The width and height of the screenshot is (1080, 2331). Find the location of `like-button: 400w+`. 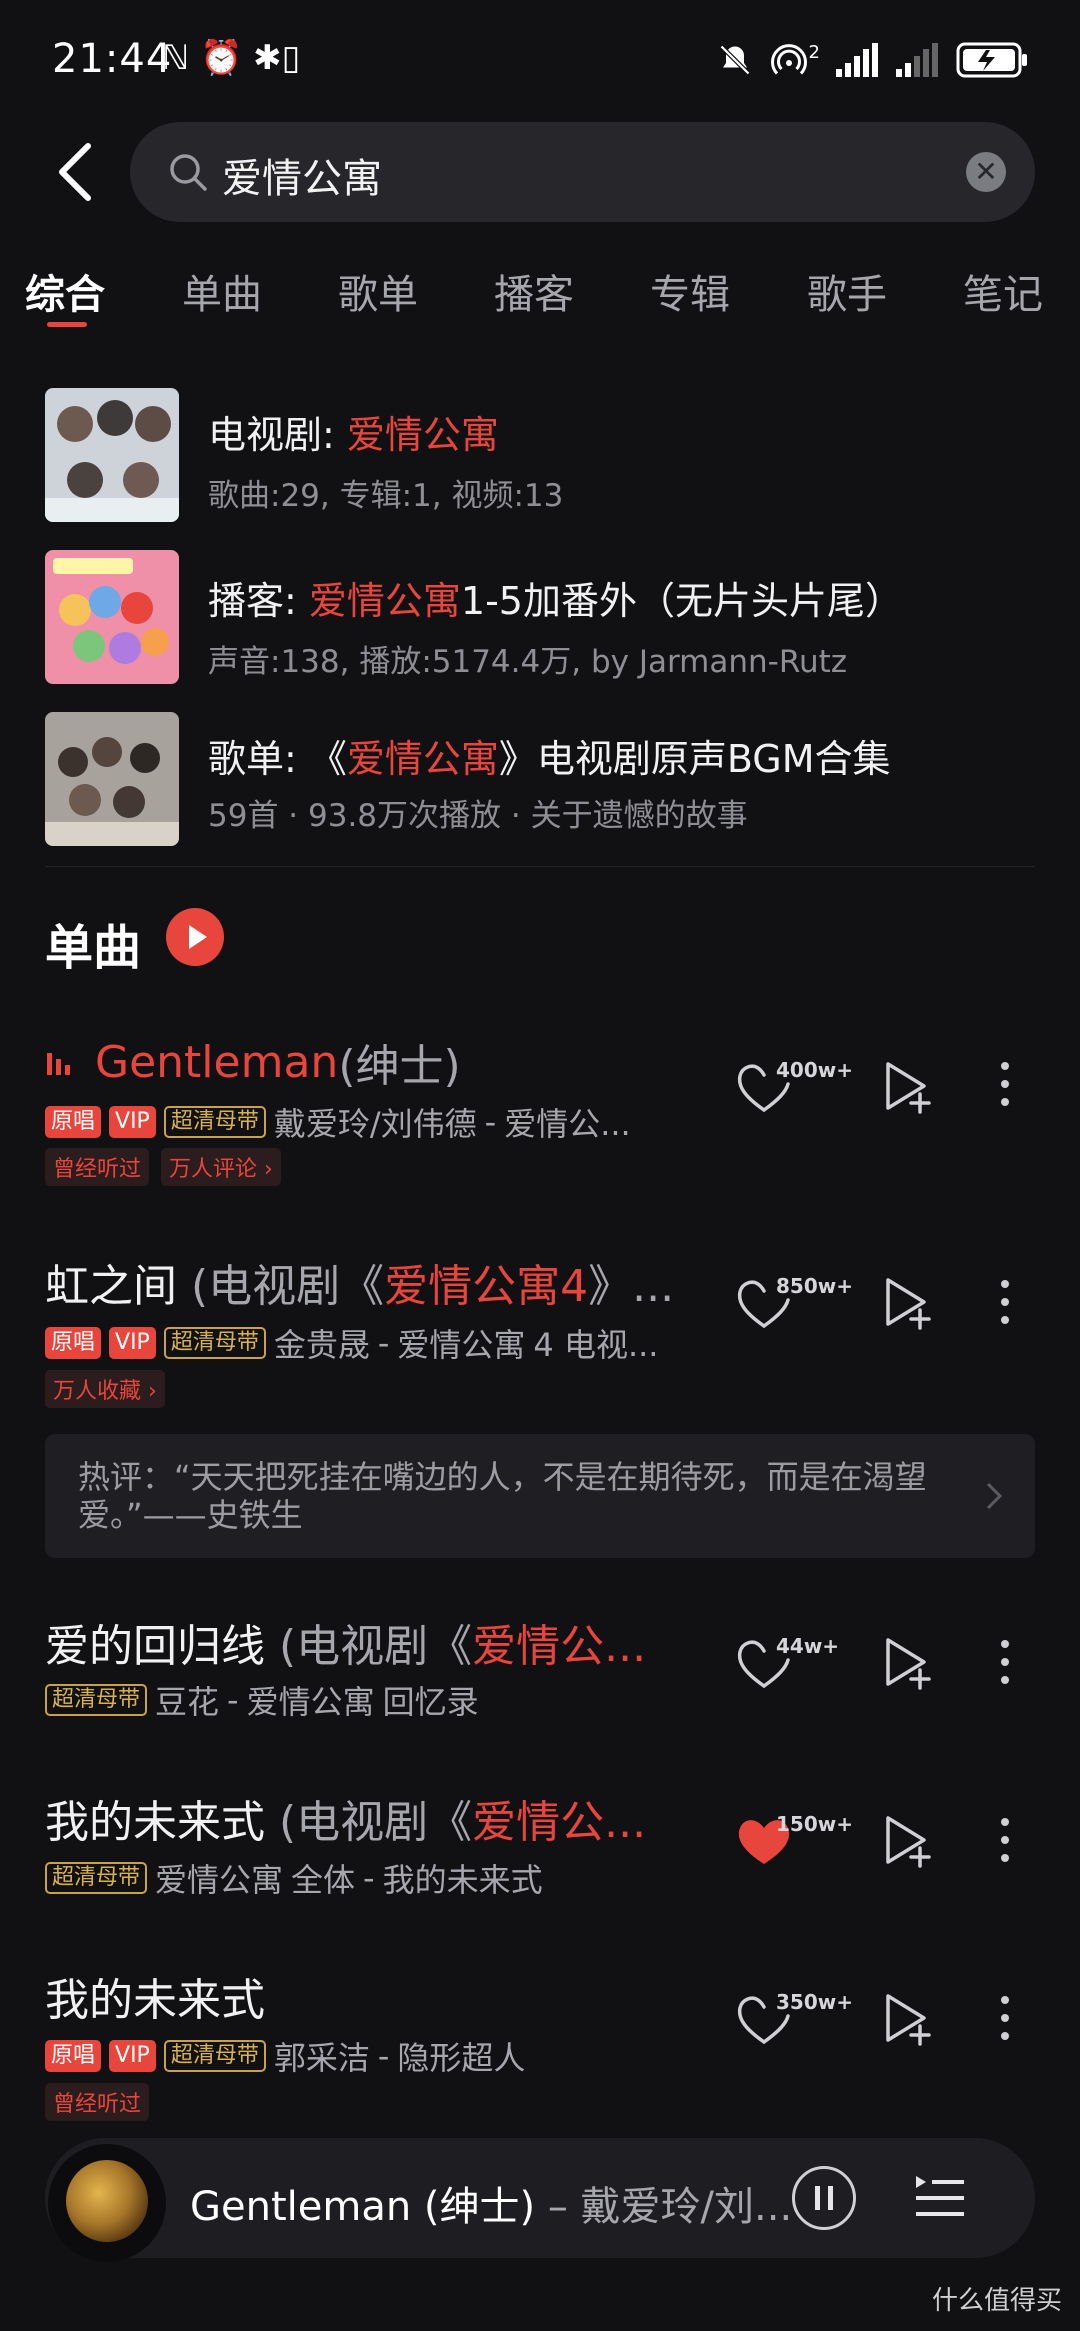

like-button: 400w+ is located at coordinates (793, 1088).